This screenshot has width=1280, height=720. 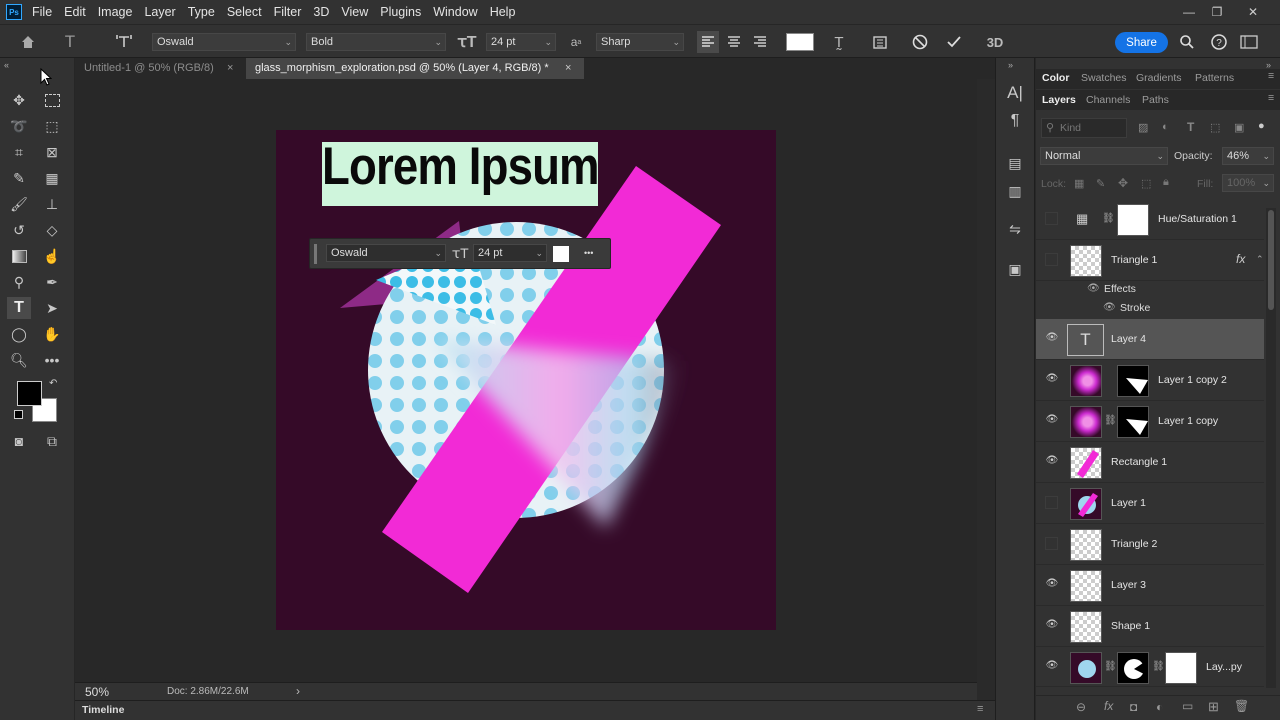 I want to click on lock-all-icon: 🔒︎, so click(x=1166, y=182).